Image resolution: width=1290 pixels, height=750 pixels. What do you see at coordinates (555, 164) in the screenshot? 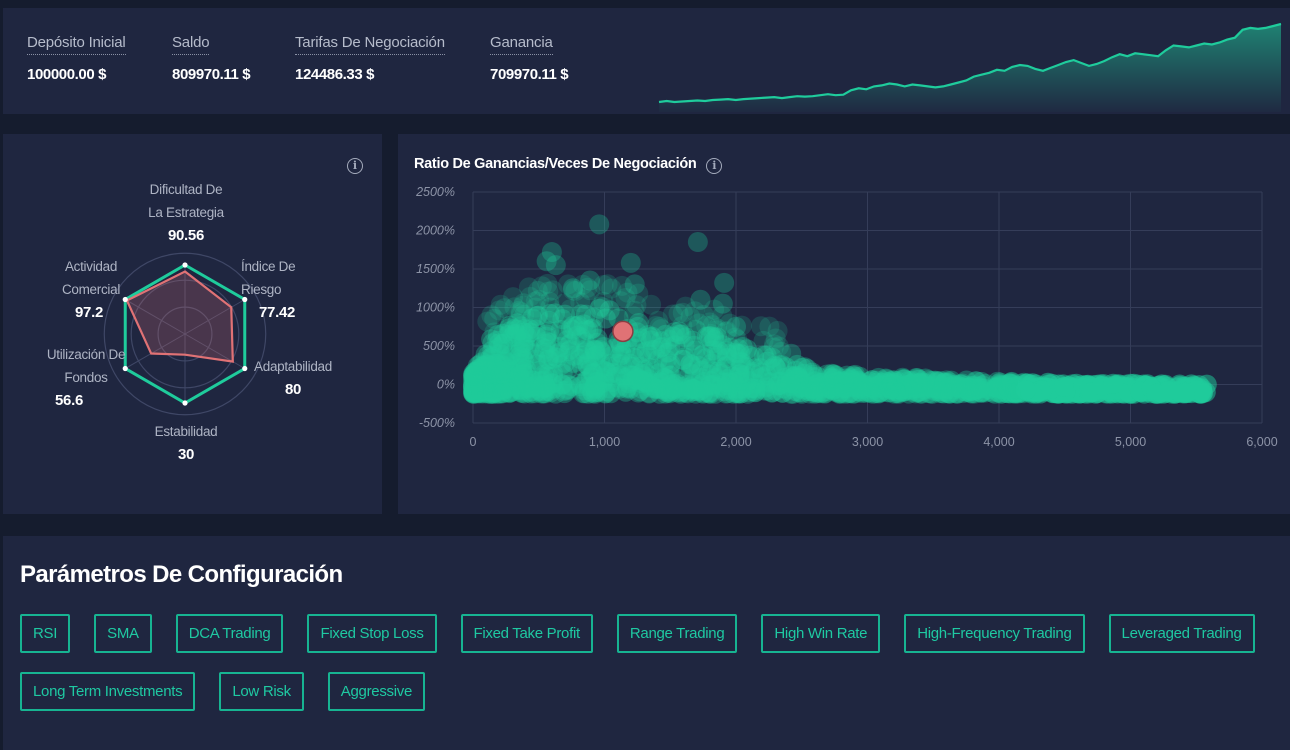
I see `scatter-title-text: Ratio De Ganancias/Veces De Negociación` at bounding box center [555, 164].